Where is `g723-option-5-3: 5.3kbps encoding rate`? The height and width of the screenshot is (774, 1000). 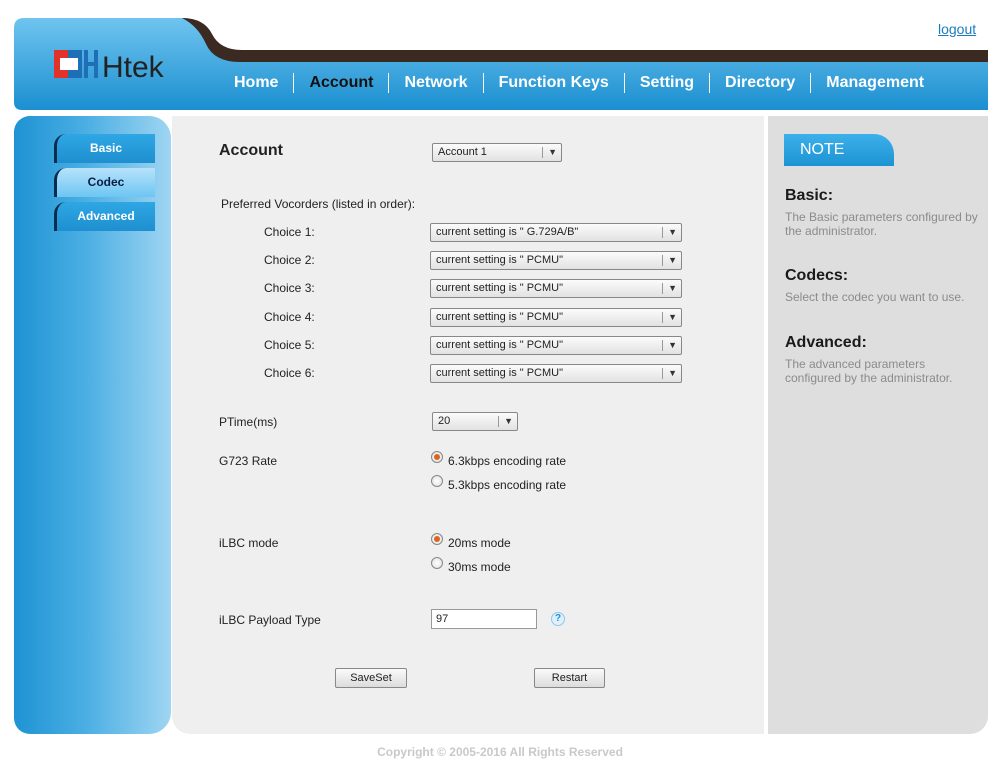
g723-option-5-3: 5.3kbps encoding rate is located at coordinates (507, 485).